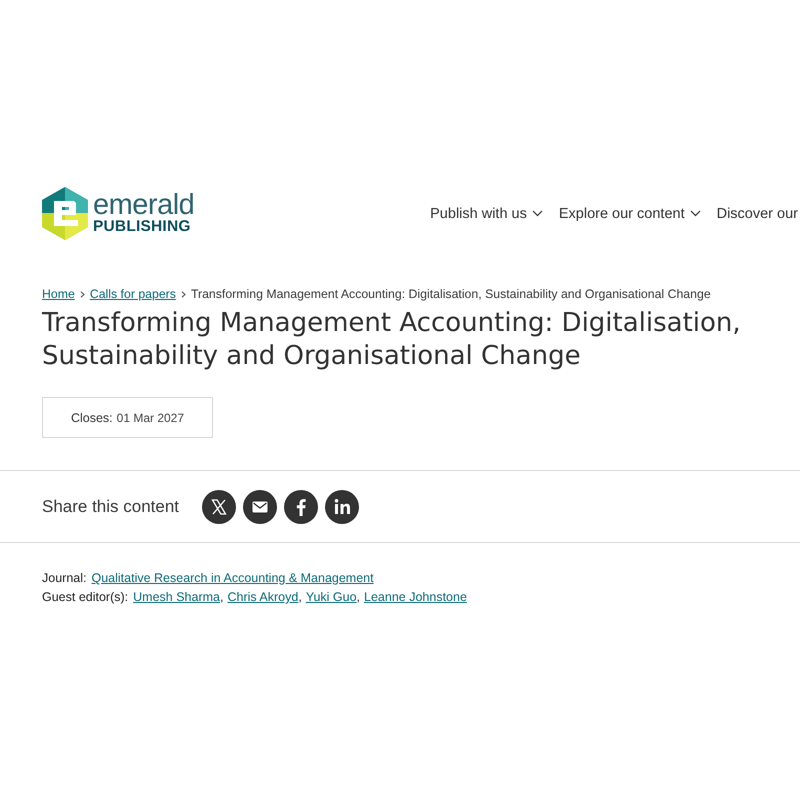 The width and height of the screenshot is (800, 800). I want to click on nav-menu-item: Explore our content, so click(629, 214).